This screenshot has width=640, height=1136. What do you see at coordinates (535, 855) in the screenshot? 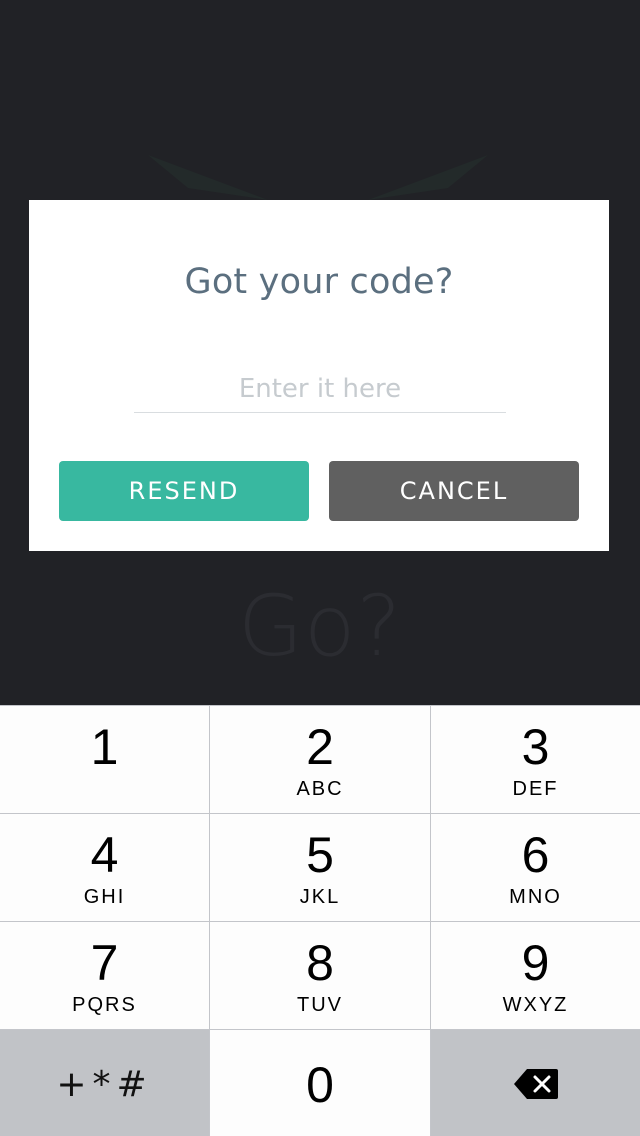
I see `key-digit: 6` at bounding box center [535, 855].